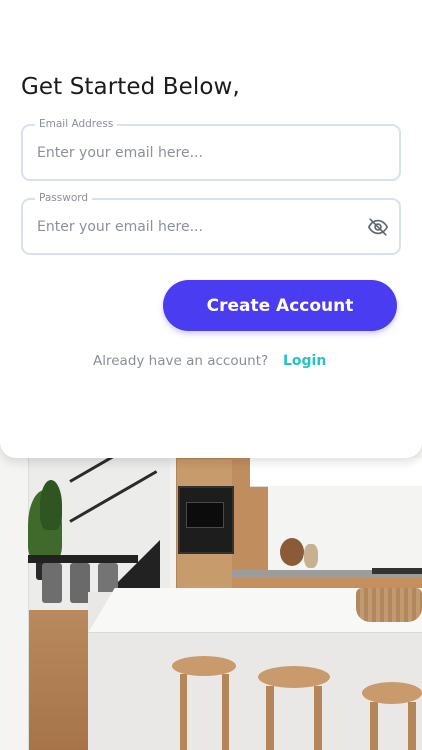 This screenshot has width=422, height=750. Describe the element at coordinates (14, 585) in the screenshot. I see `photo-column` at that location.